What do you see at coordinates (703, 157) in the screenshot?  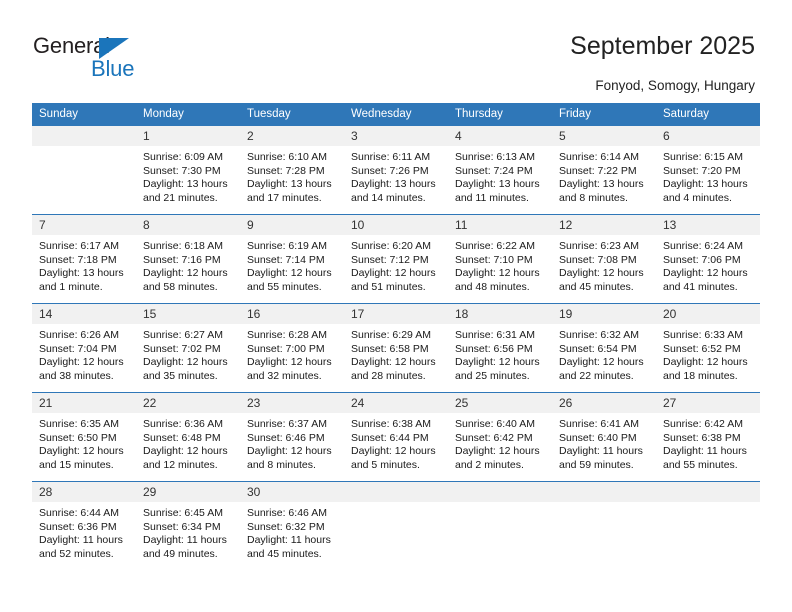 I see `sunrise-text: Sunrise: 6:15 AM` at bounding box center [703, 157].